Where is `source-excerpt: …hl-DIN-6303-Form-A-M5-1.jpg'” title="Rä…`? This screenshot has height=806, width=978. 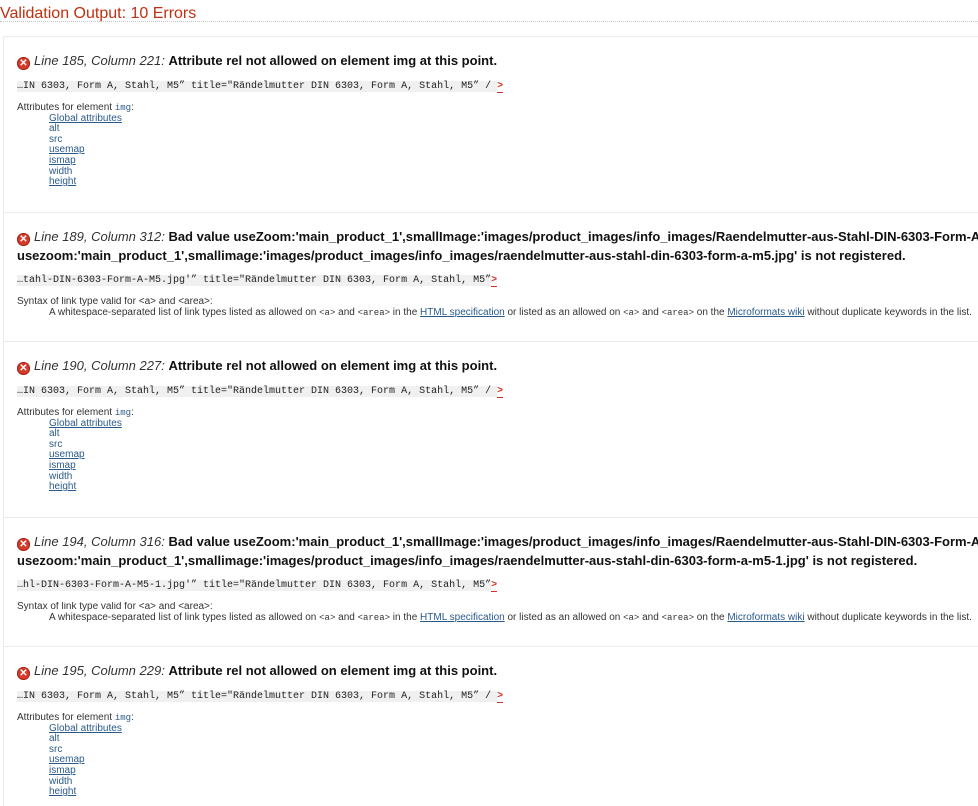 source-excerpt: …hl-DIN-6303-Form-A-M5-1.jpg'” title="Rä… is located at coordinates (497, 586).